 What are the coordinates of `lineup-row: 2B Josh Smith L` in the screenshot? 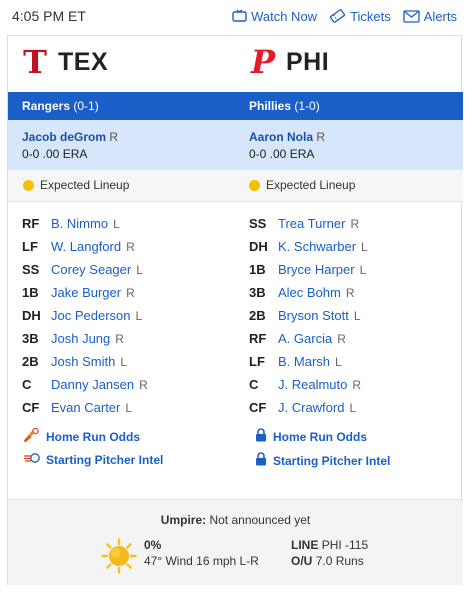 It's located at (85, 361).